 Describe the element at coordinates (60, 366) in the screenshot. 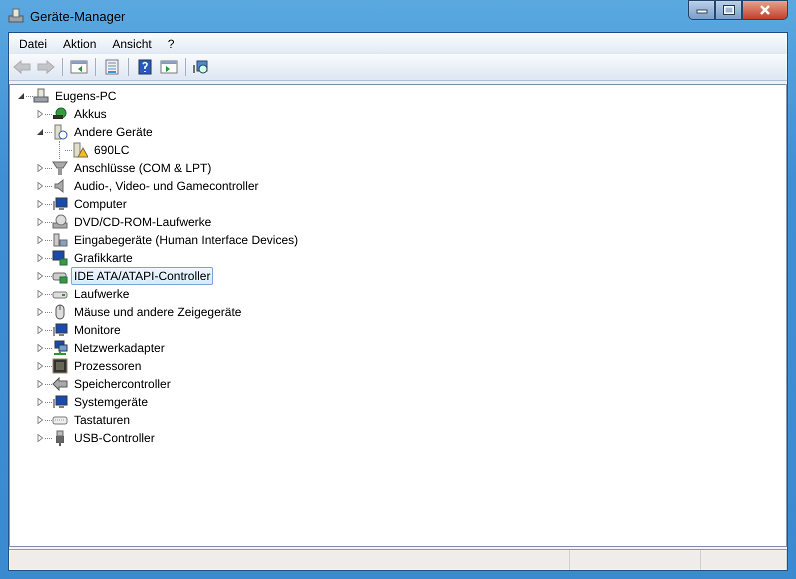

I see `chip-icon` at that location.